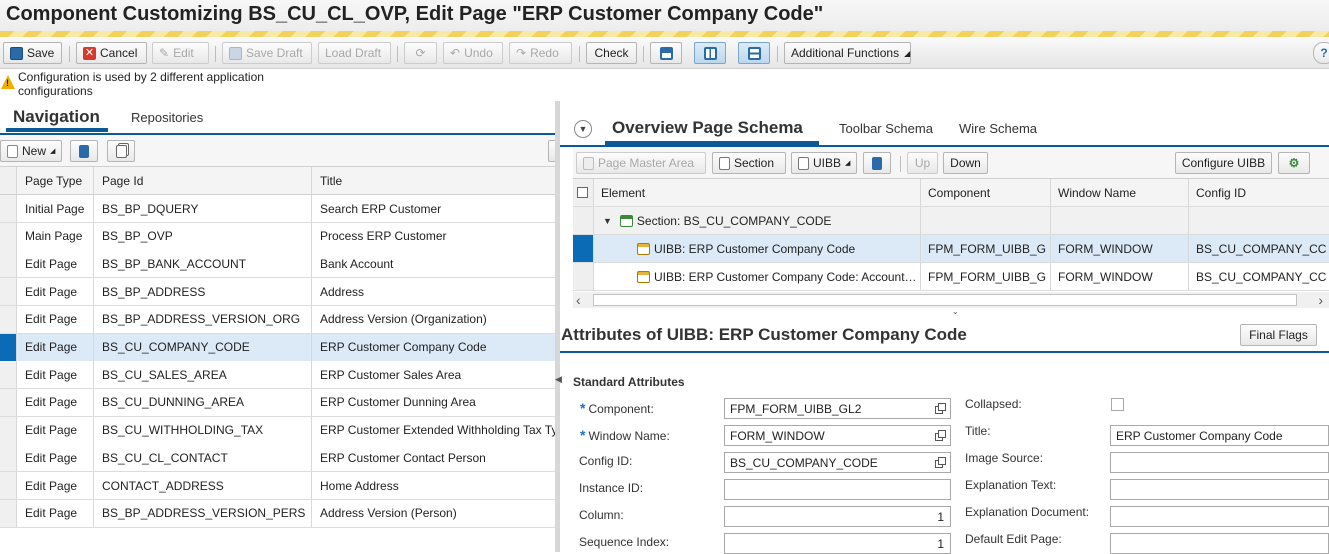 This screenshot has width=1329, height=554. Describe the element at coordinates (202, 180) in the screenshot. I see `column-header-page-id: Page Id` at that location.